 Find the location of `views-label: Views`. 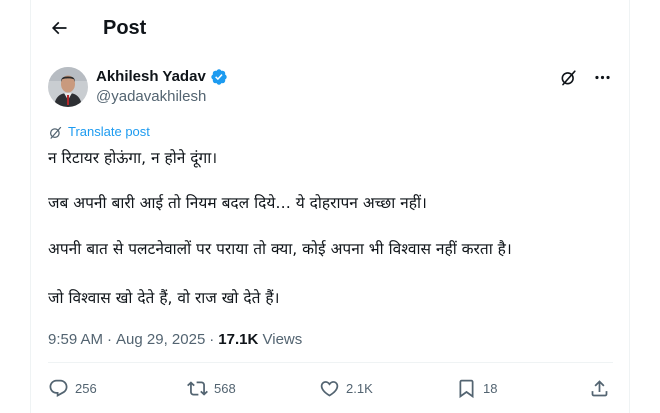

views-label: Views is located at coordinates (282, 339).